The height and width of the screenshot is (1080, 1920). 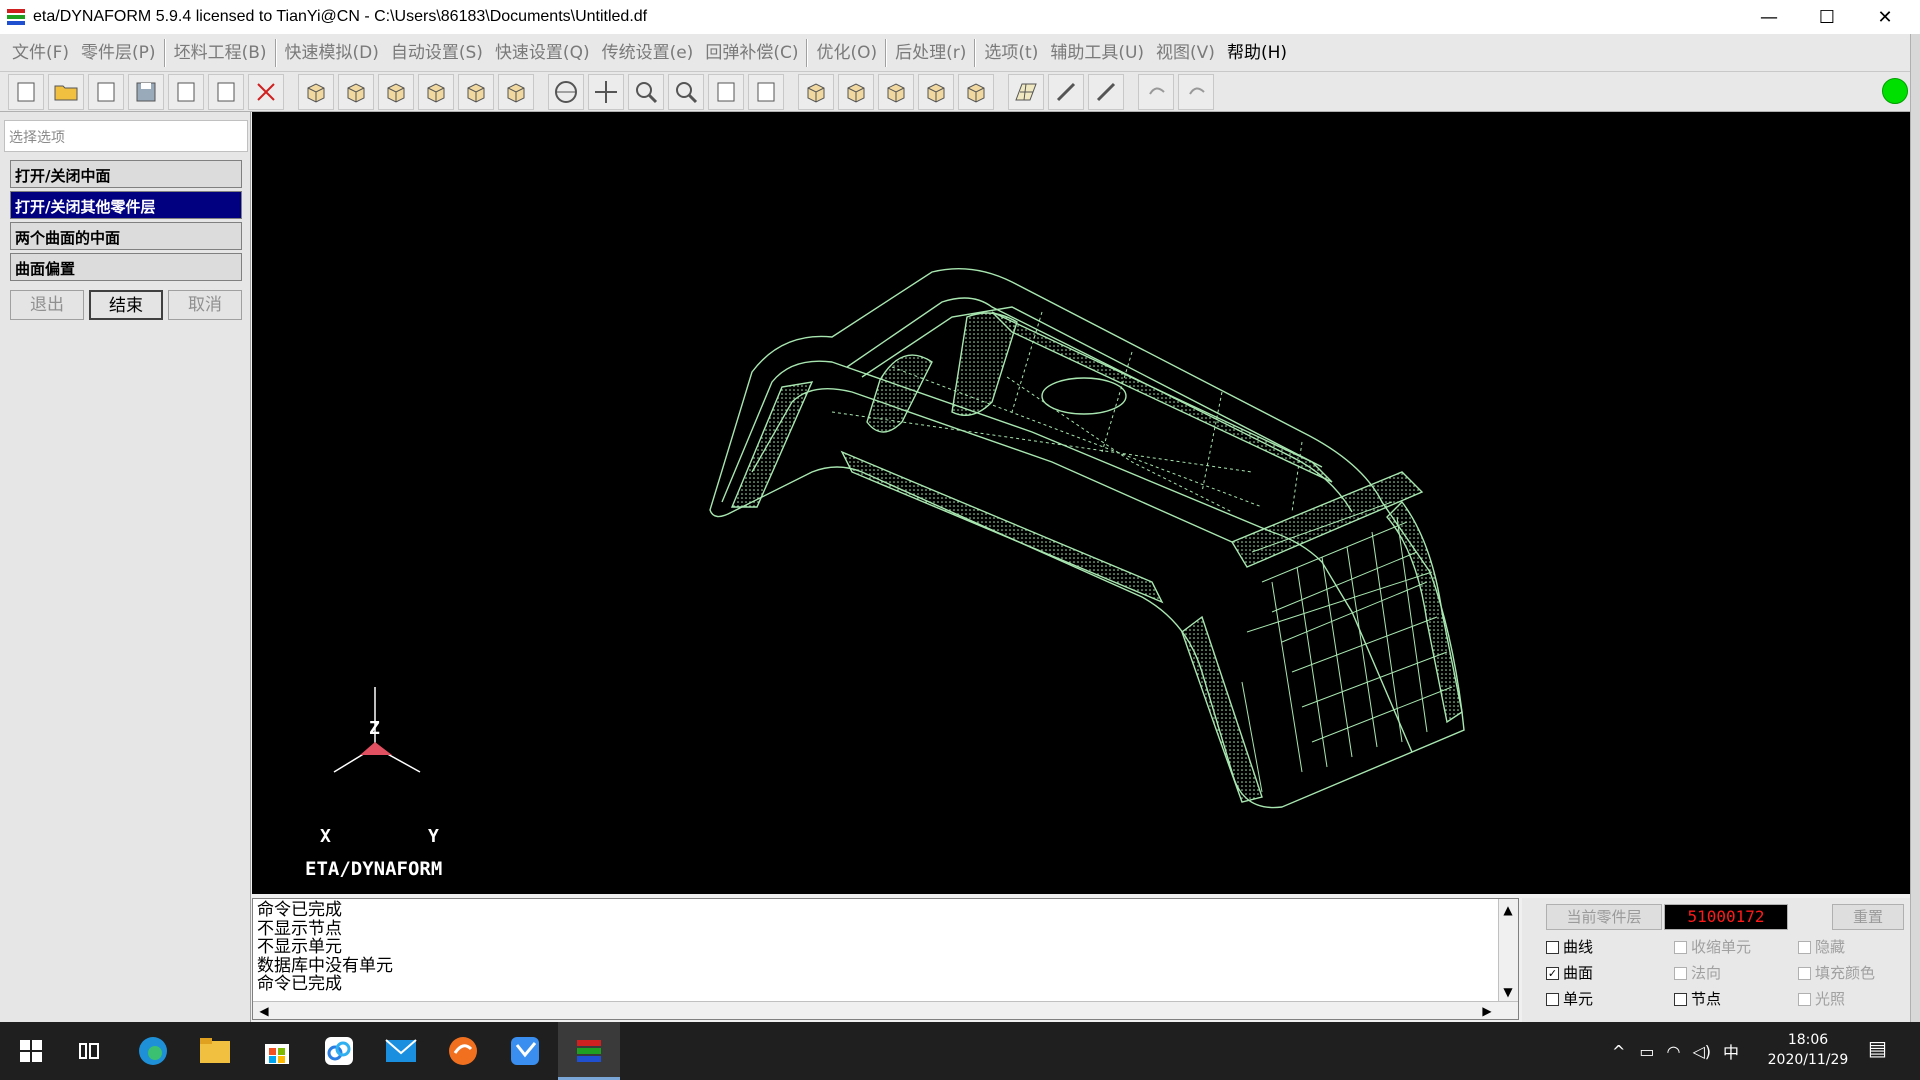 I want to click on mesh-icon, so click(x=1026, y=91).